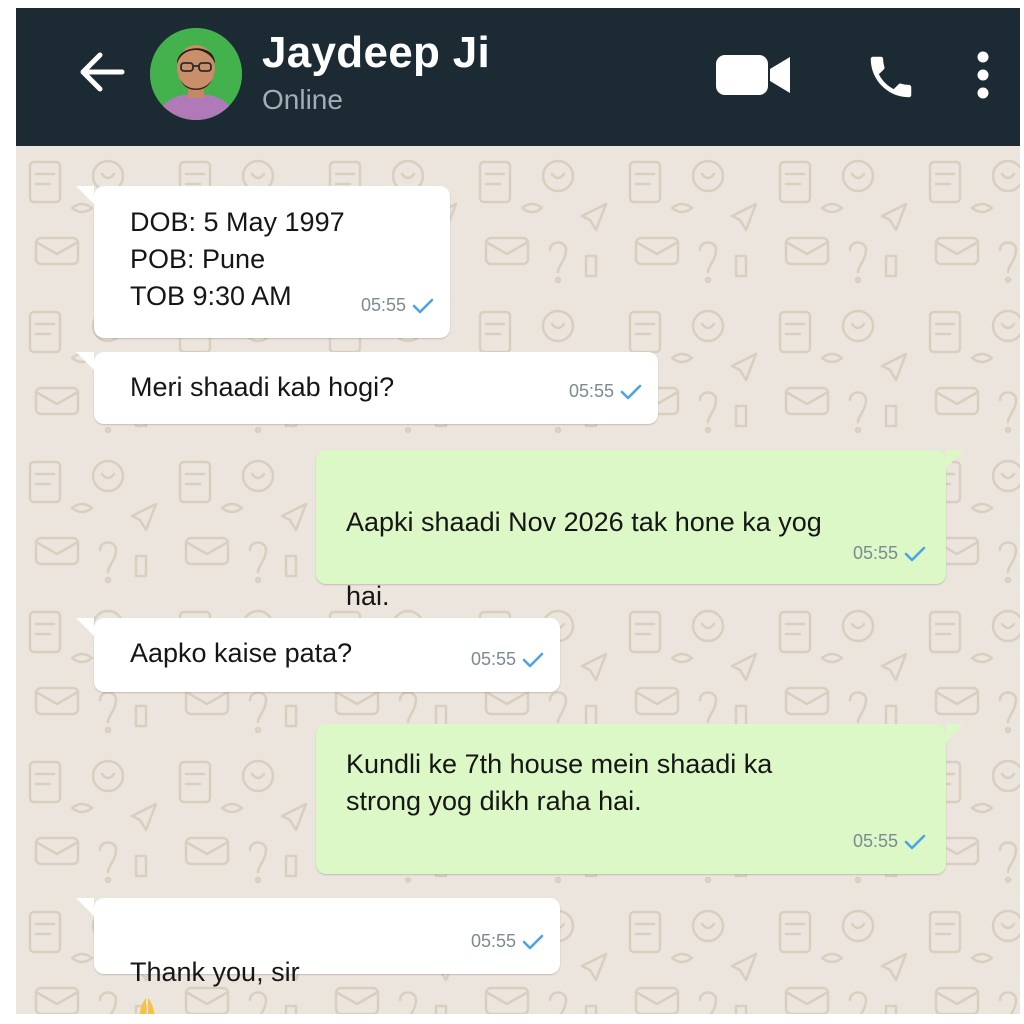 Image resolution: width=1024 pixels, height=1024 pixels. I want to click on contact-status: Online, so click(302, 99).